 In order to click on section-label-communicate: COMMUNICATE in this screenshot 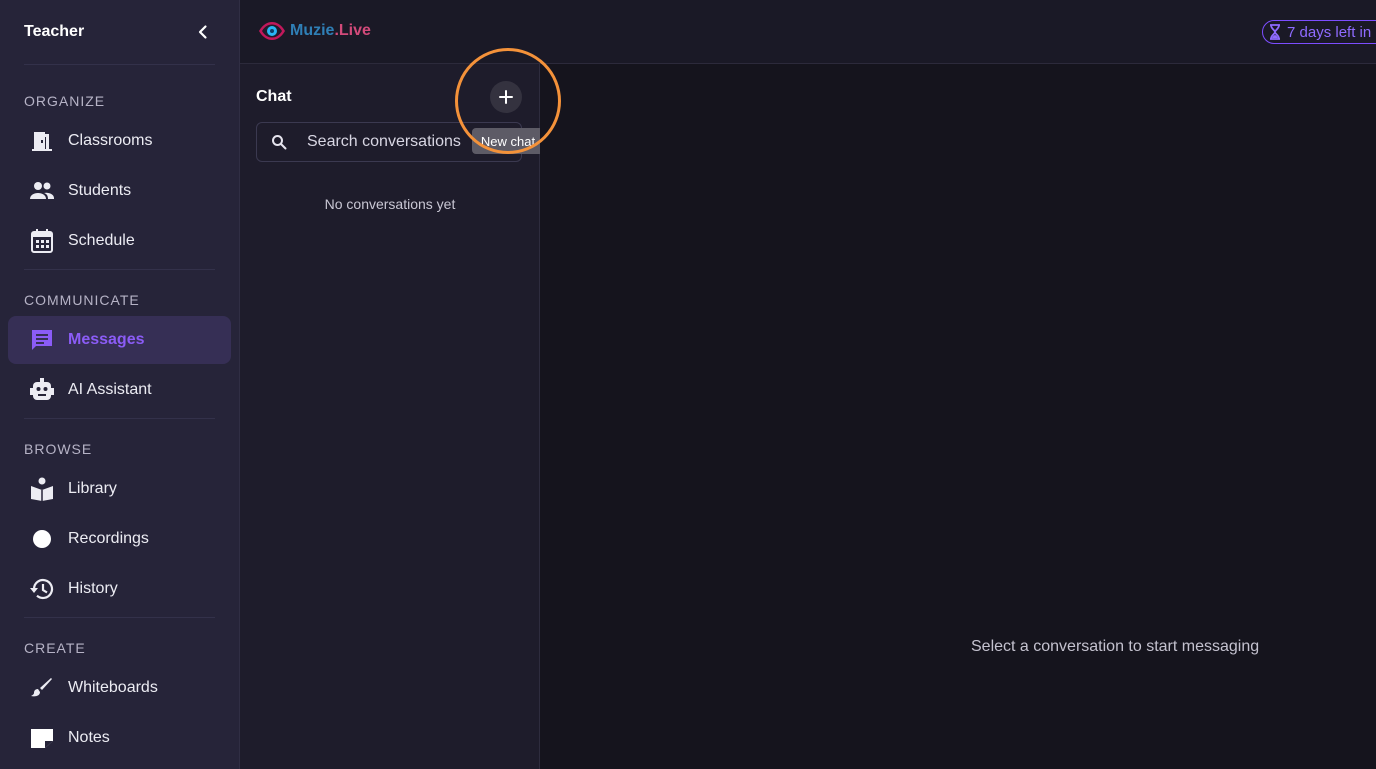, I will do `click(82, 300)`.